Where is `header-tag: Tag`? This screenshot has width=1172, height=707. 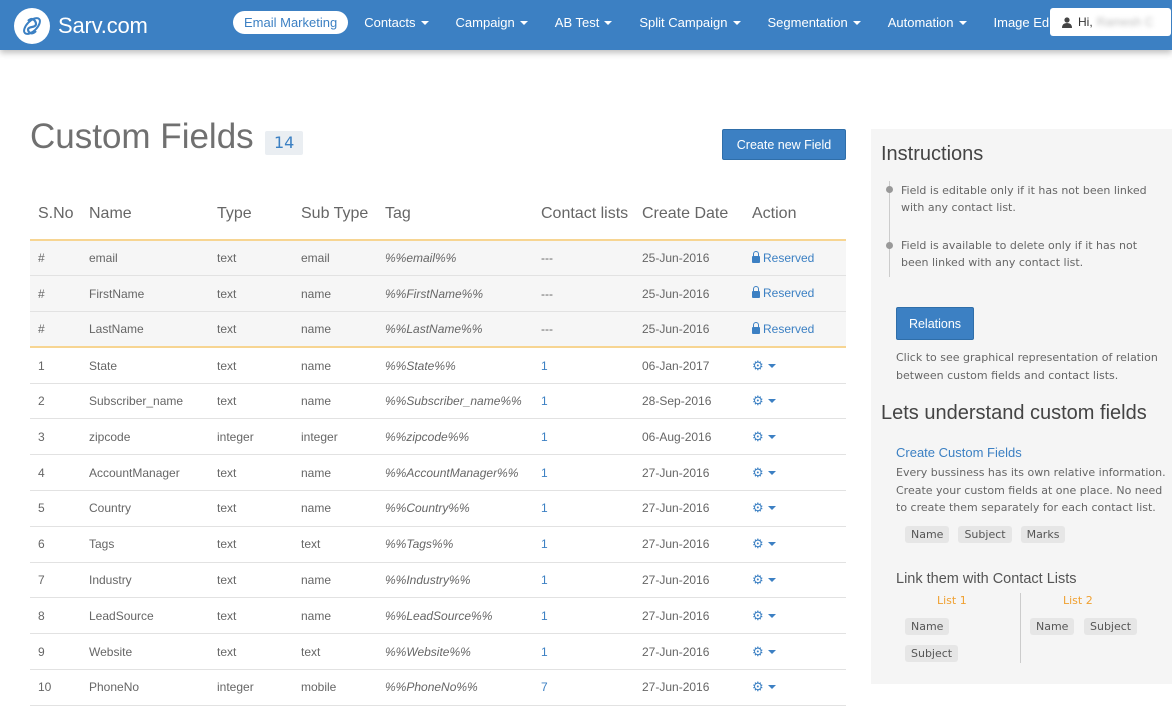 header-tag: Tag is located at coordinates (455, 207).